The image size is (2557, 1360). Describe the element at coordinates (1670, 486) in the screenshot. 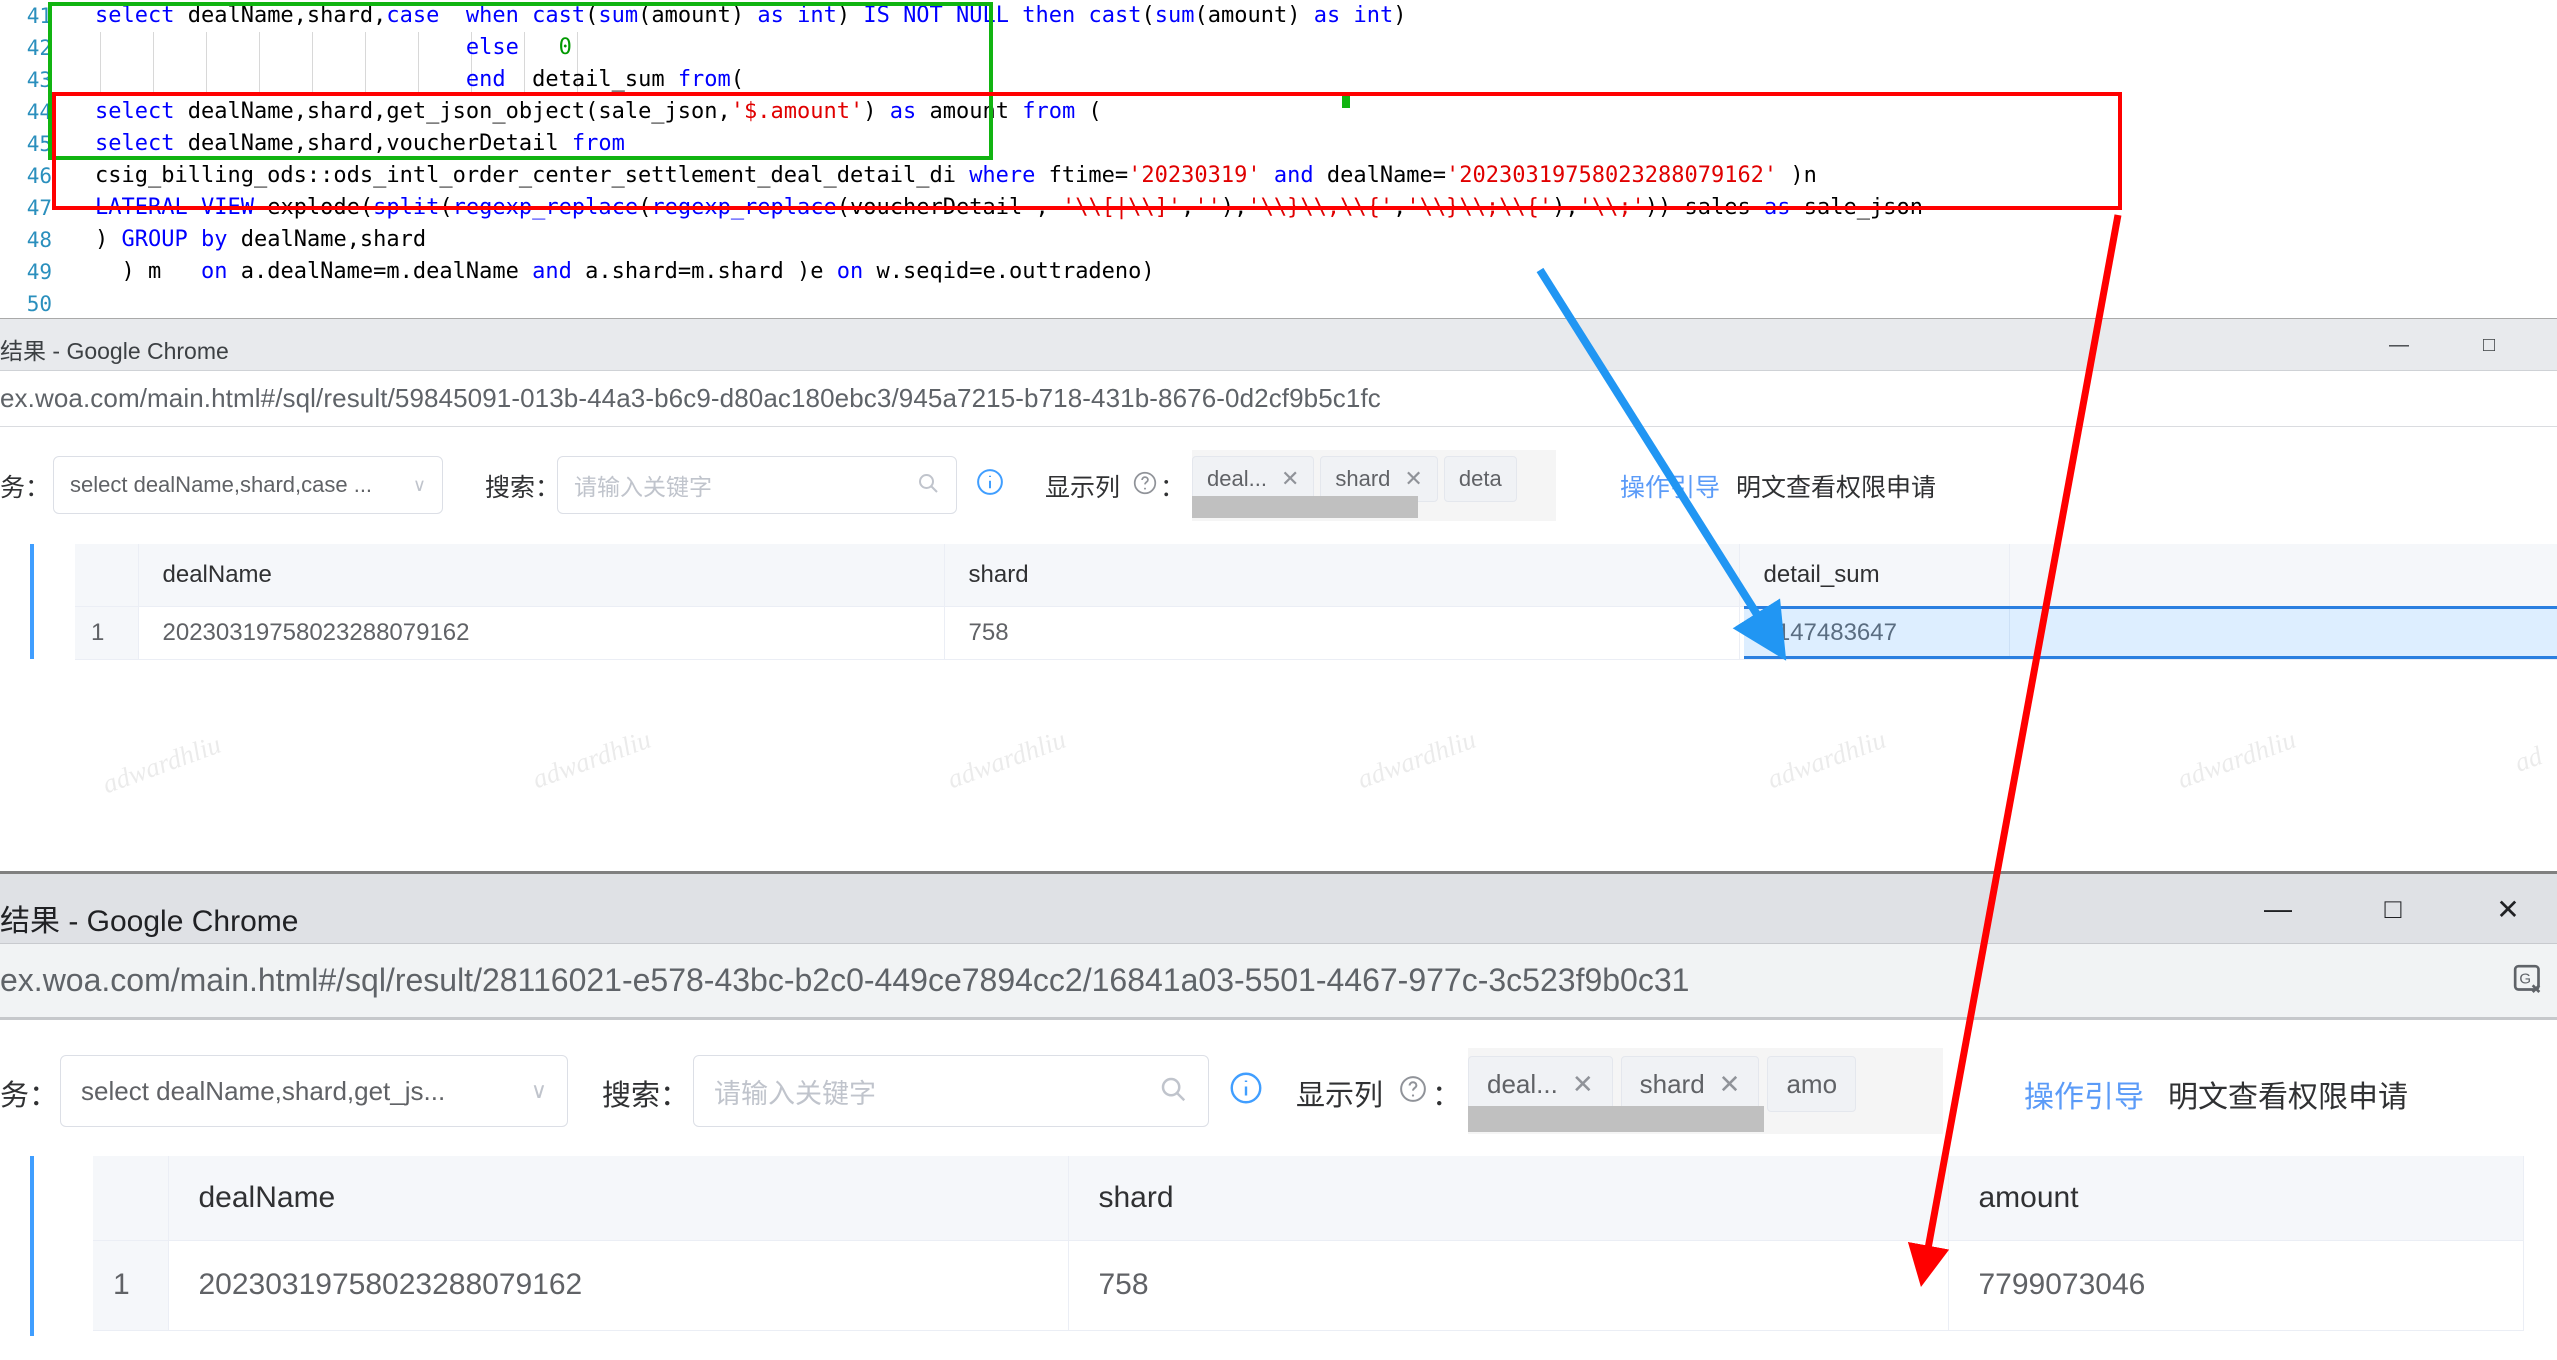

I see `window1-guide-link: 操作引导` at that location.